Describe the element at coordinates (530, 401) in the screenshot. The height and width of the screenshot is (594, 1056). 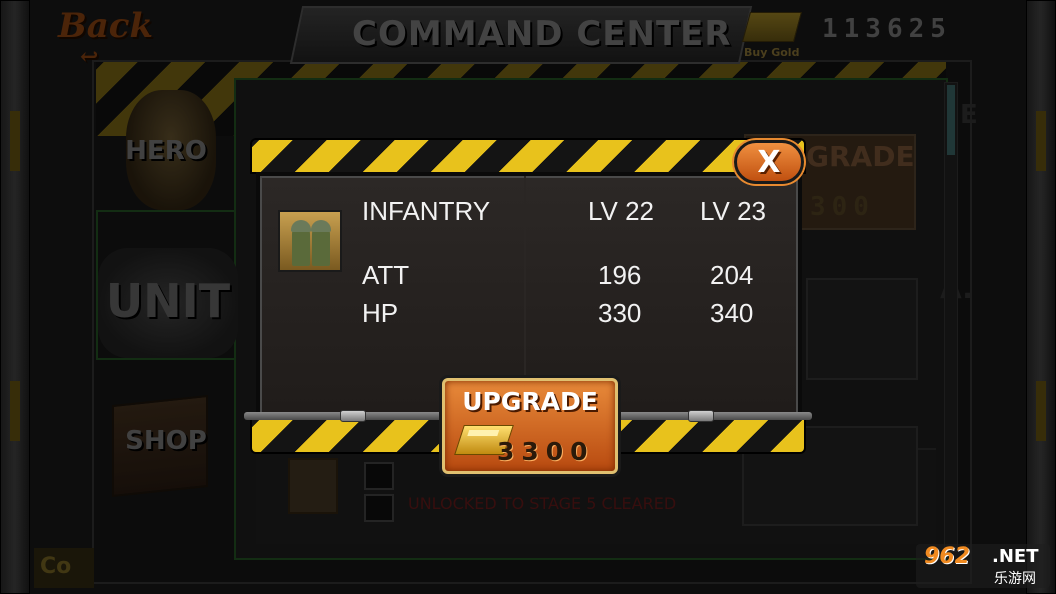
I see `upgrade-label: UPGRADE` at that location.